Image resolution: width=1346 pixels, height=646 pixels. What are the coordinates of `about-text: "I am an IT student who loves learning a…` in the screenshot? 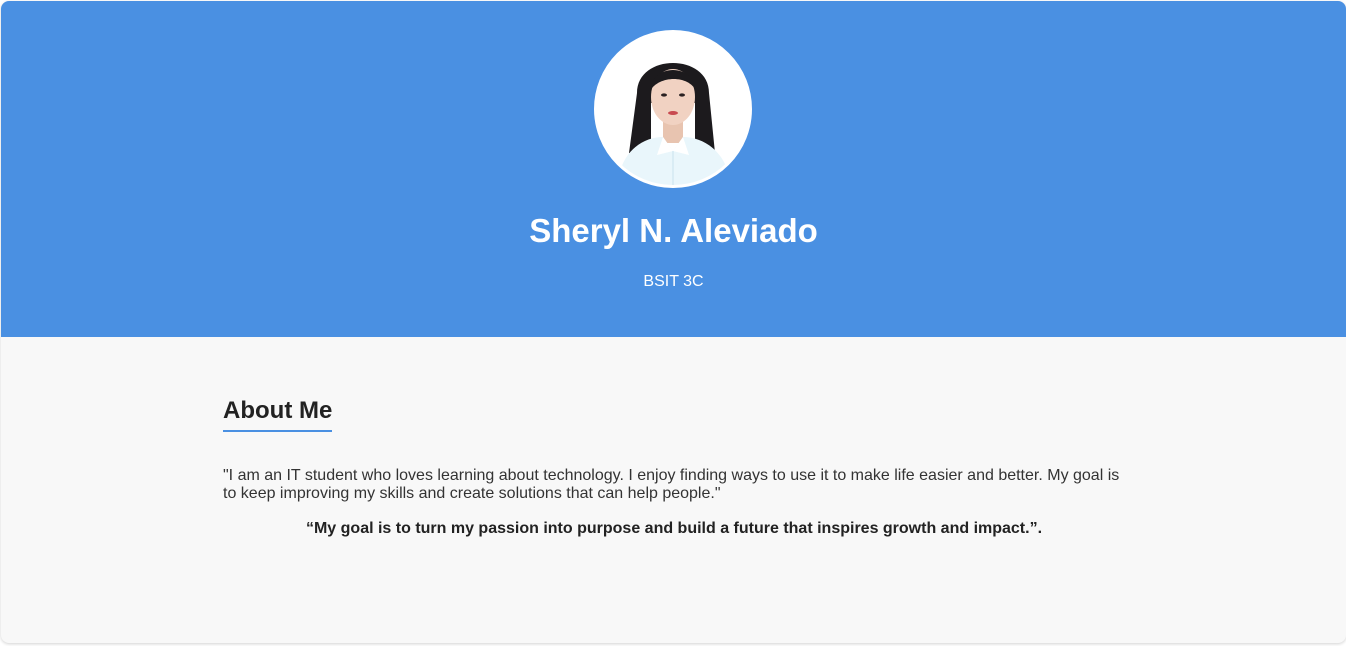 It's located at (671, 484).